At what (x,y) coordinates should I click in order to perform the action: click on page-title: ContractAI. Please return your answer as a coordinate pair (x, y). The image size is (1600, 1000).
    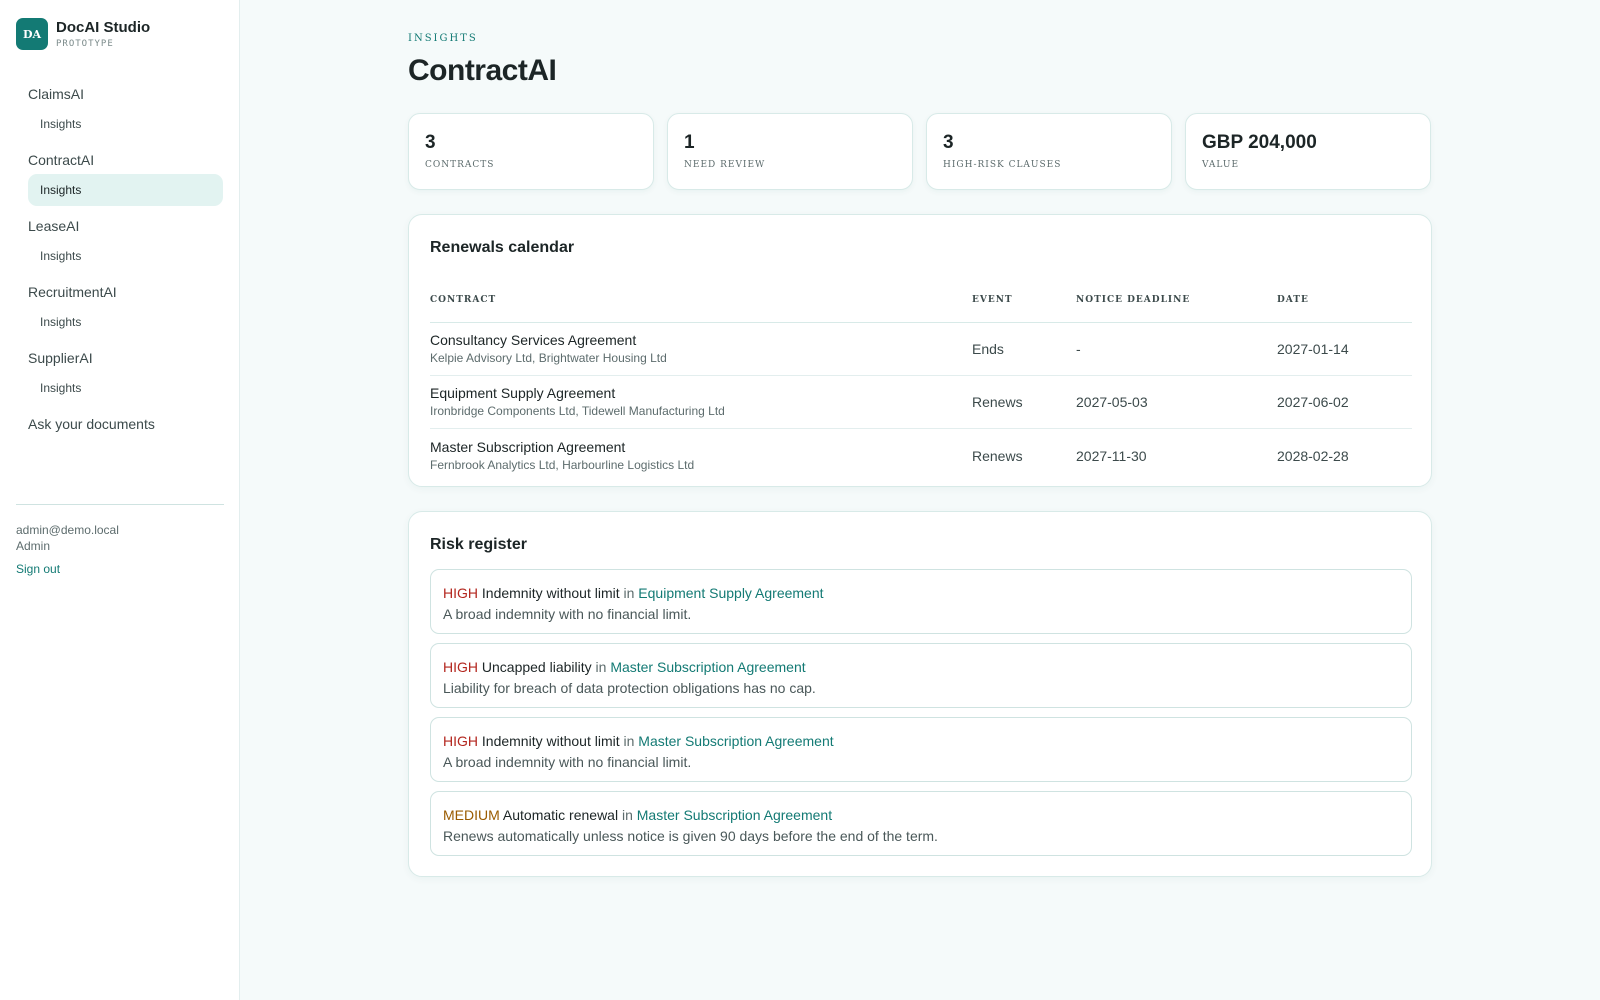
    Looking at the image, I should click on (482, 70).